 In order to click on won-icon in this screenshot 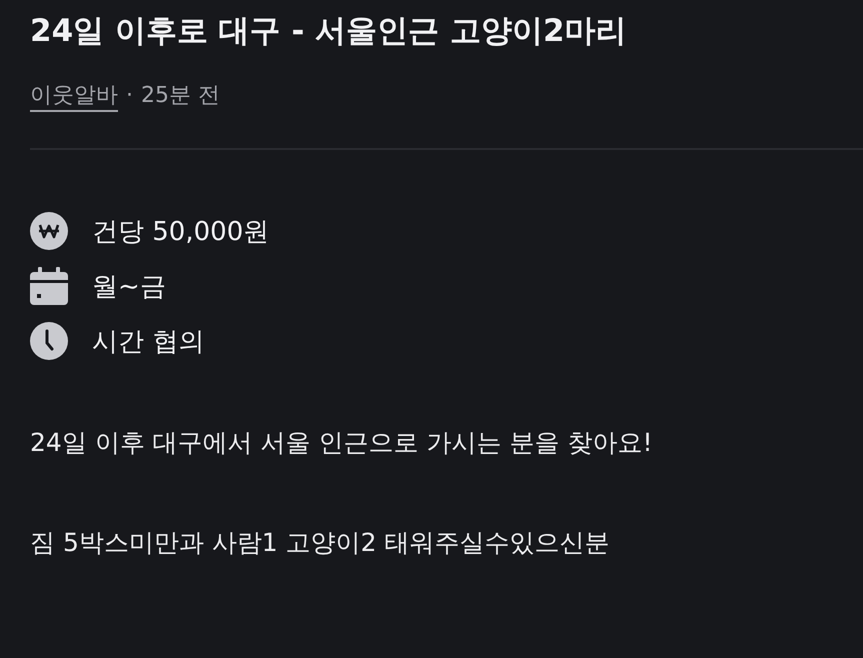, I will do `click(49, 231)`.